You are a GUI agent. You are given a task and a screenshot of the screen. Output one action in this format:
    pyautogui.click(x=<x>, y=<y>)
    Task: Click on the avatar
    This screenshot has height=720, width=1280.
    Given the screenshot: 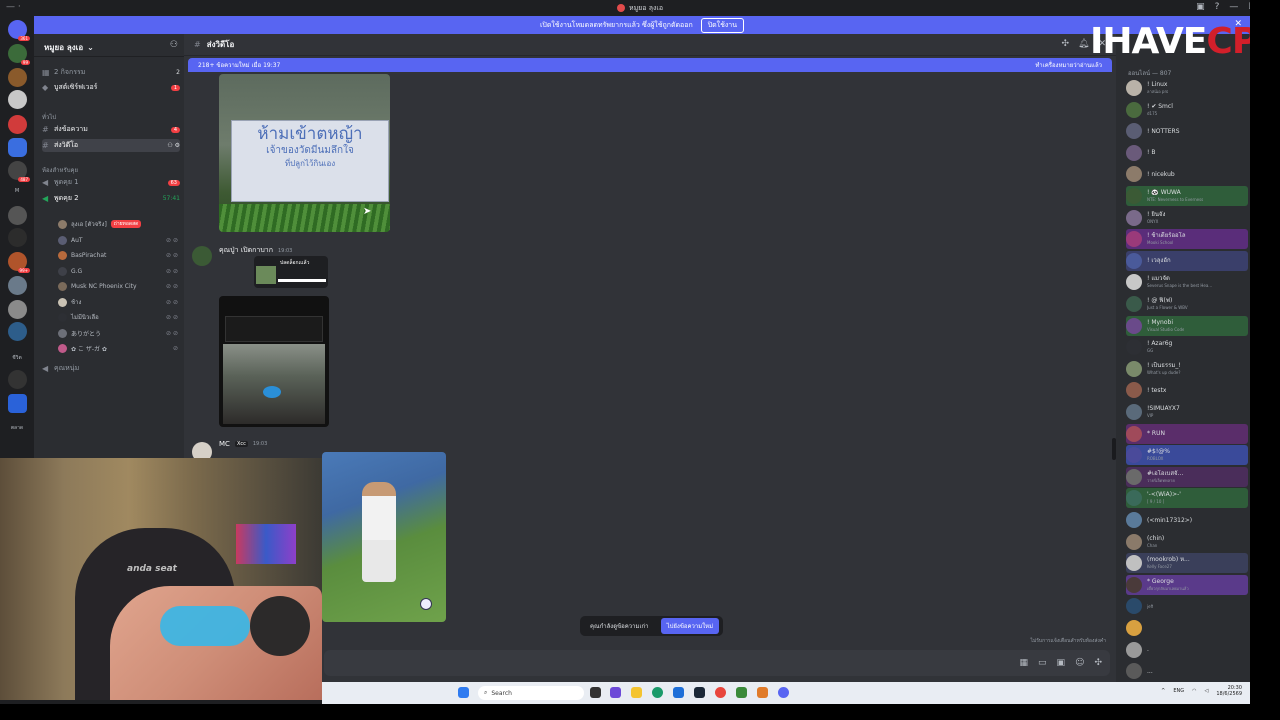 What is the action you would take?
    pyautogui.click(x=202, y=256)
    